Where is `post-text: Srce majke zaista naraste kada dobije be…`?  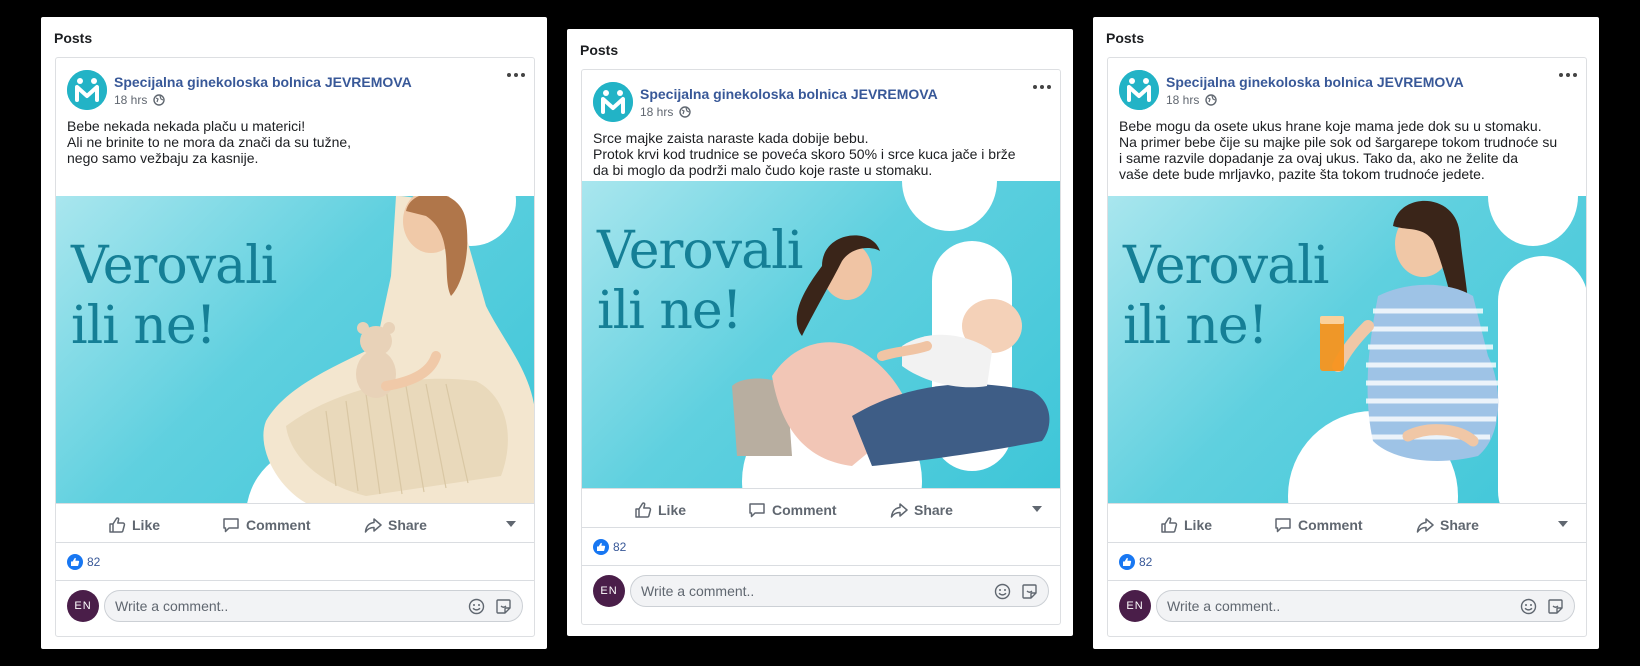 post-text: Srce majke zaista naraste kada dobije be… is located at coordinates (821, 154).